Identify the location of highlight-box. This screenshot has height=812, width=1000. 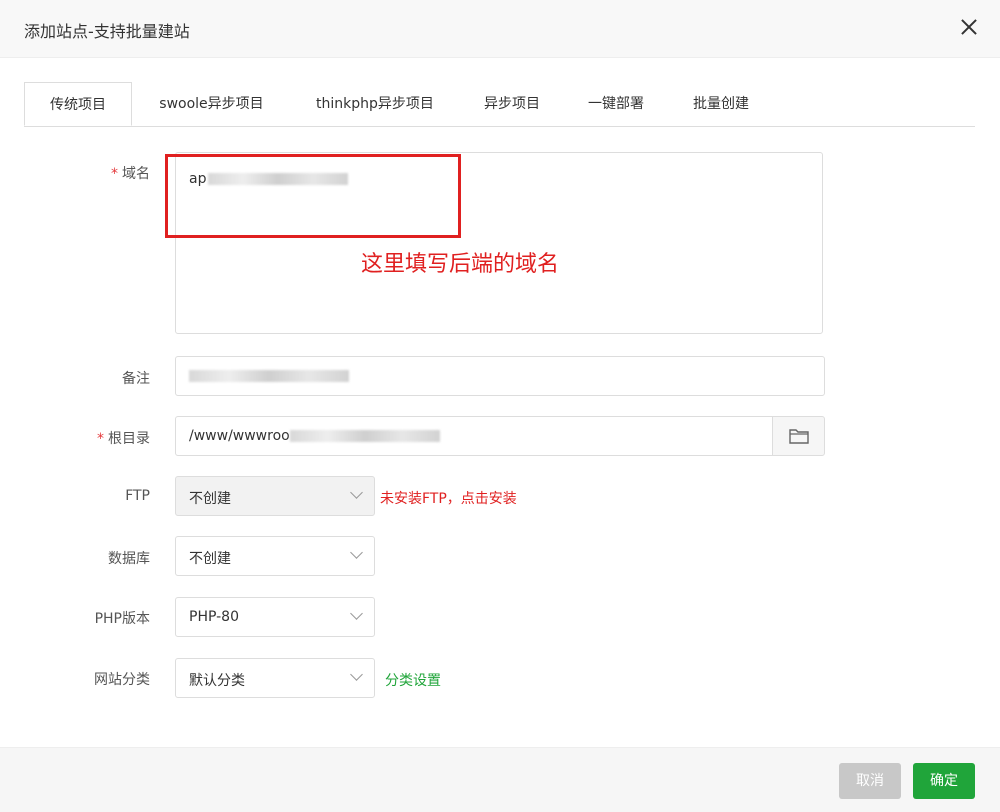
(313, 196).